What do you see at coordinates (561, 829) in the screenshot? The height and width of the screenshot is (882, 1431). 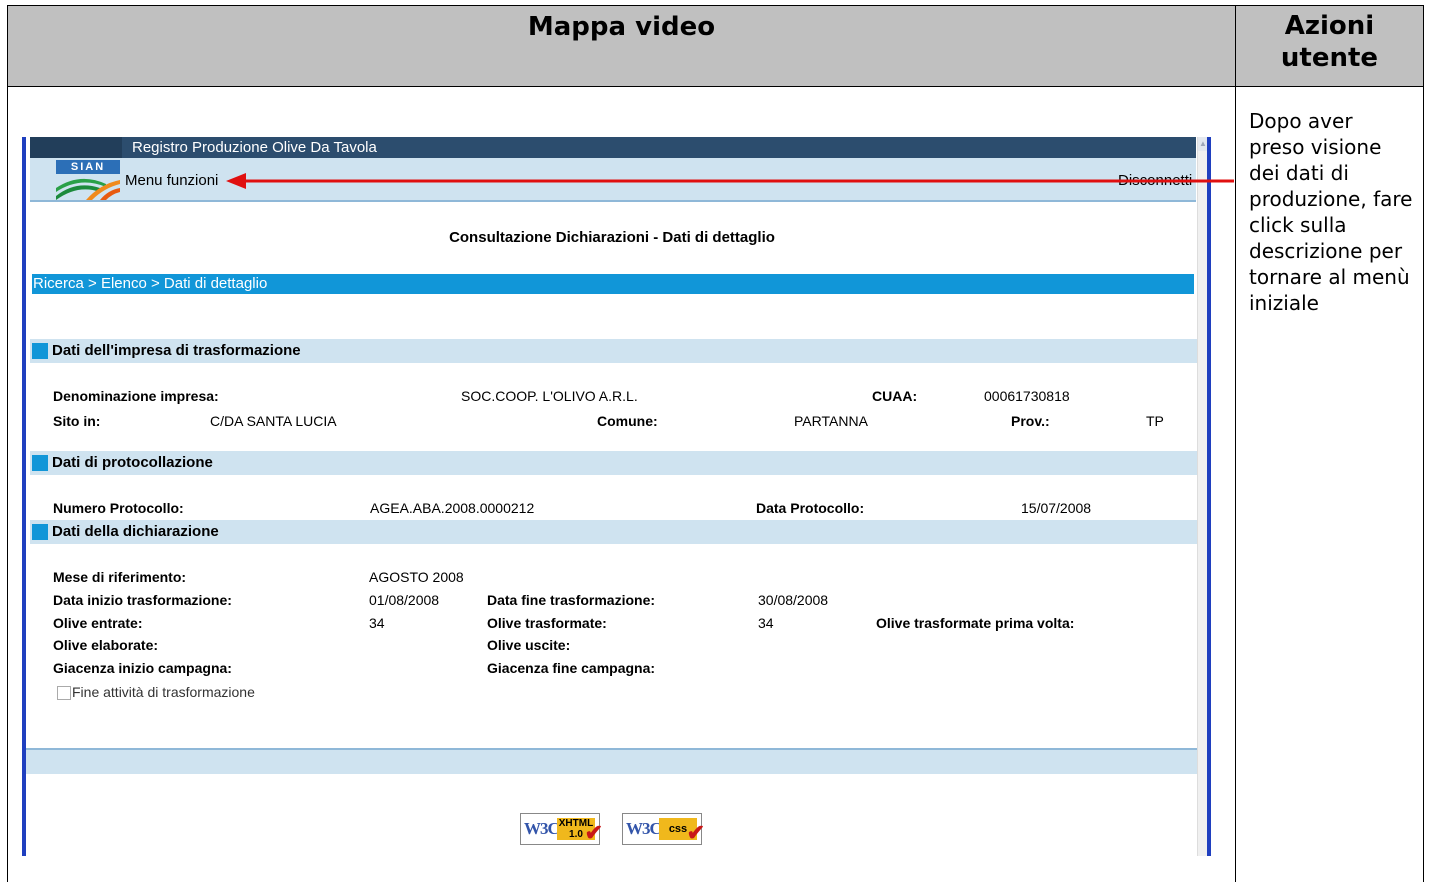 I see `w3c-xhtml-badge: W3C XHTML 1.0 ✔` at bounding box center [561, 829].